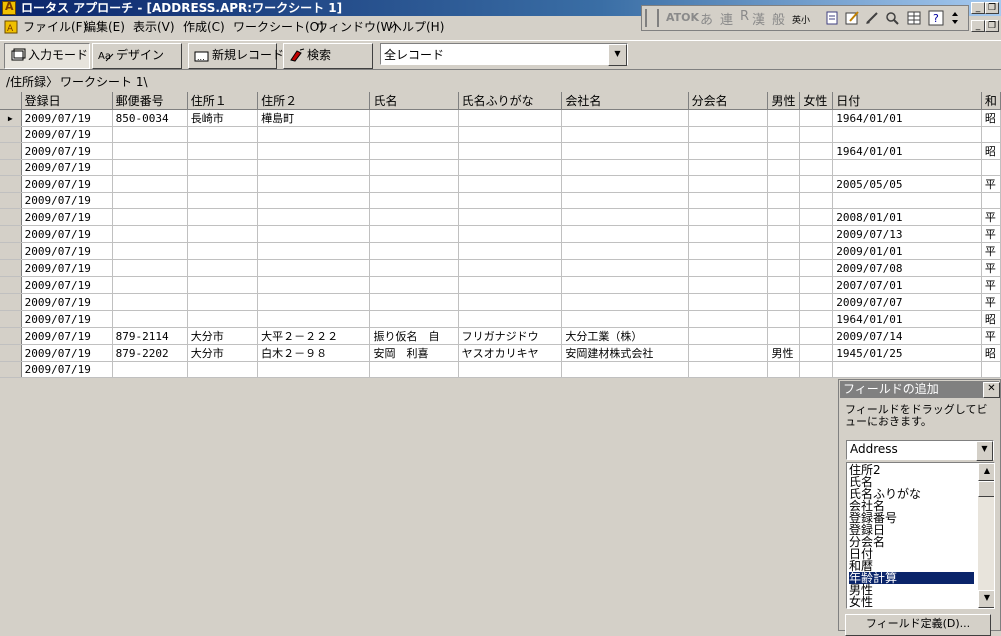 The height and width of the screenshot is (636, 1001). I want to click on ime-romaji-mode: R, so click(744, 16).